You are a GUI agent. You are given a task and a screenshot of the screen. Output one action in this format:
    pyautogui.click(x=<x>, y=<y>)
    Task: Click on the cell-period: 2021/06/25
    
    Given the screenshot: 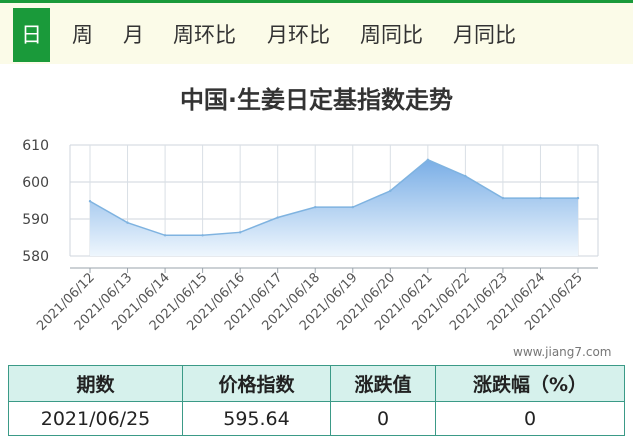 What is the action you would take?
    pyautogui.click(x=95, y=418)
    